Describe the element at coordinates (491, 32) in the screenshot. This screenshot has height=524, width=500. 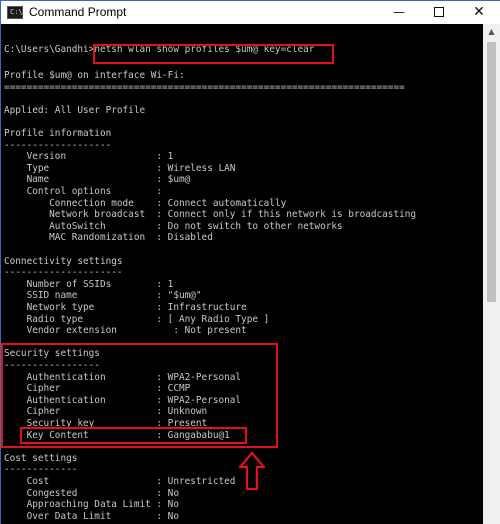
I see `scroll-up-arrow-icon: ▲` at that location.